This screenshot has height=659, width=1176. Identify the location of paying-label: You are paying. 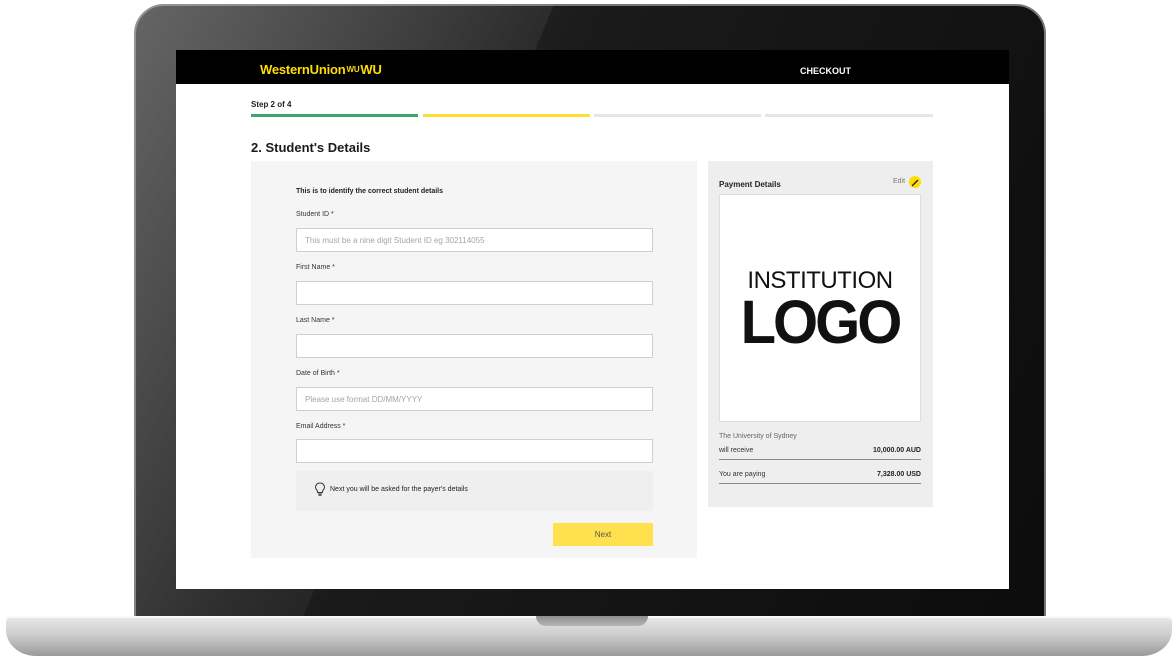
(742, 474).